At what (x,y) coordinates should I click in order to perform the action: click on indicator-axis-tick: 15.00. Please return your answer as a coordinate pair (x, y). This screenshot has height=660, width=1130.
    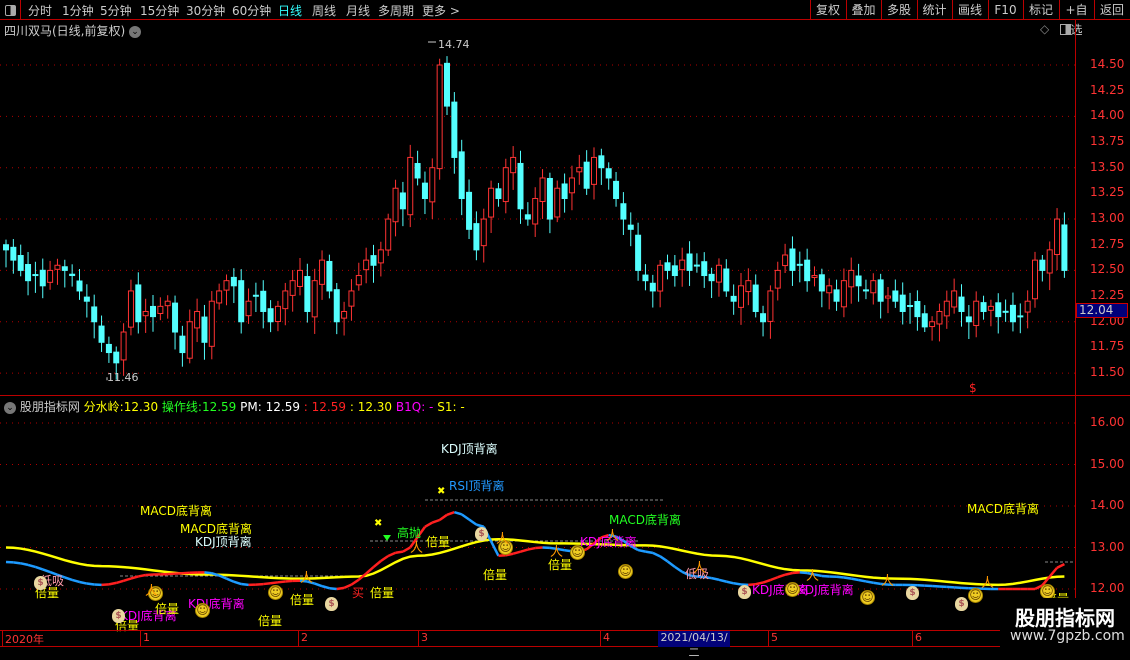
    Looking at the image, I should click on (1107, 464).